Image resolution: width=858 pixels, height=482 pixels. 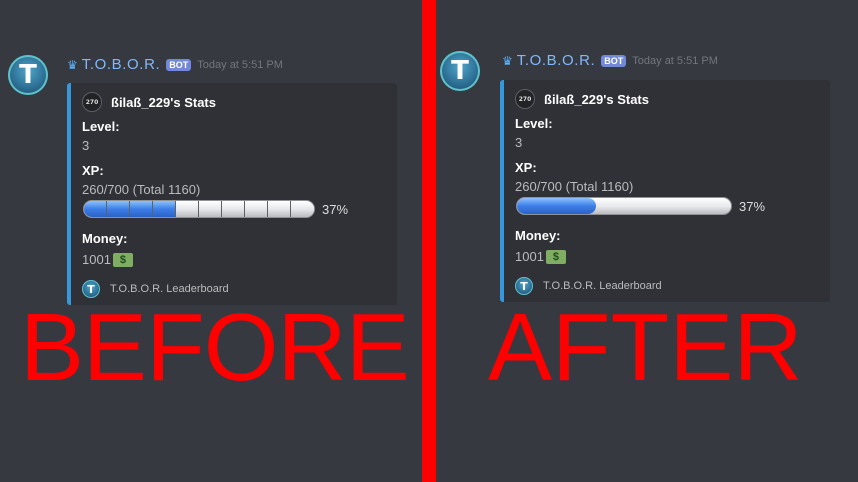 I want to click on xp-progress-bar-smooth, so click(x=624, y=206).